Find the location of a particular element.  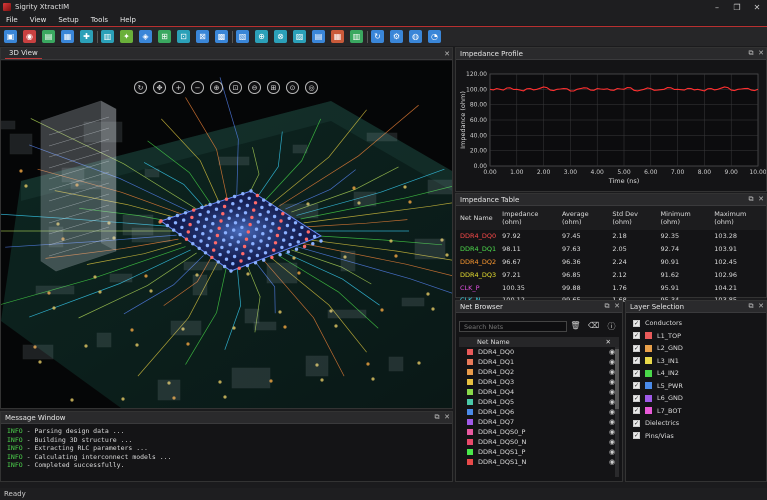

net-list-item: DDR4_DQ5 ◉ is located at coordinates (539, 402).